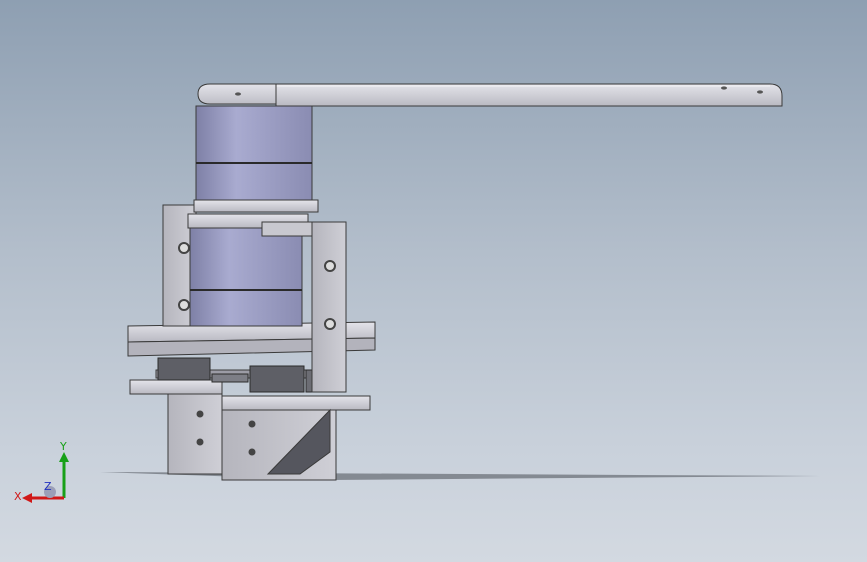 The width and height of the screenshot is (867, 562). What do you see at coordinates (176, 427) in the screenshot?
I see `base-block-left` at bounding box center [176, 427].